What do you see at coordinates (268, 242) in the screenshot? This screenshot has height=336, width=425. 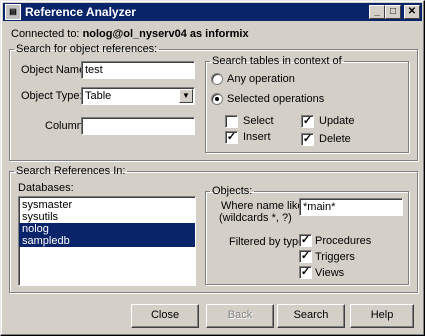 I see `filtered-by-type-label: Filtered by type:` at bounding box center [268, 242].